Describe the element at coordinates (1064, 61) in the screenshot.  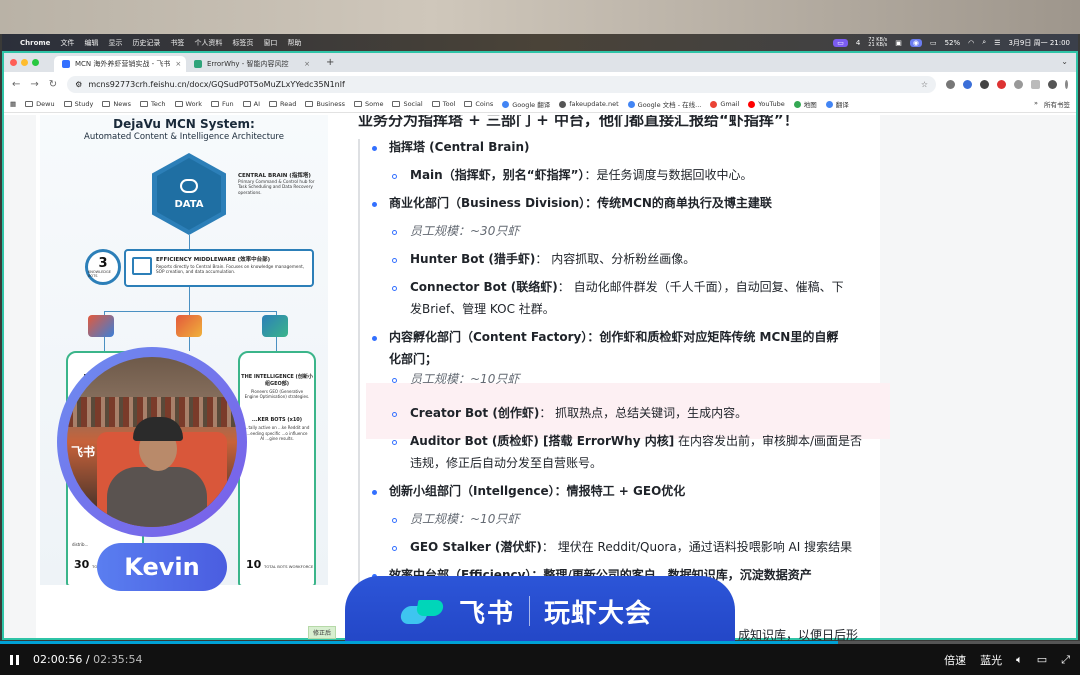
I see `tab-search-icon: ⌄` at that location.